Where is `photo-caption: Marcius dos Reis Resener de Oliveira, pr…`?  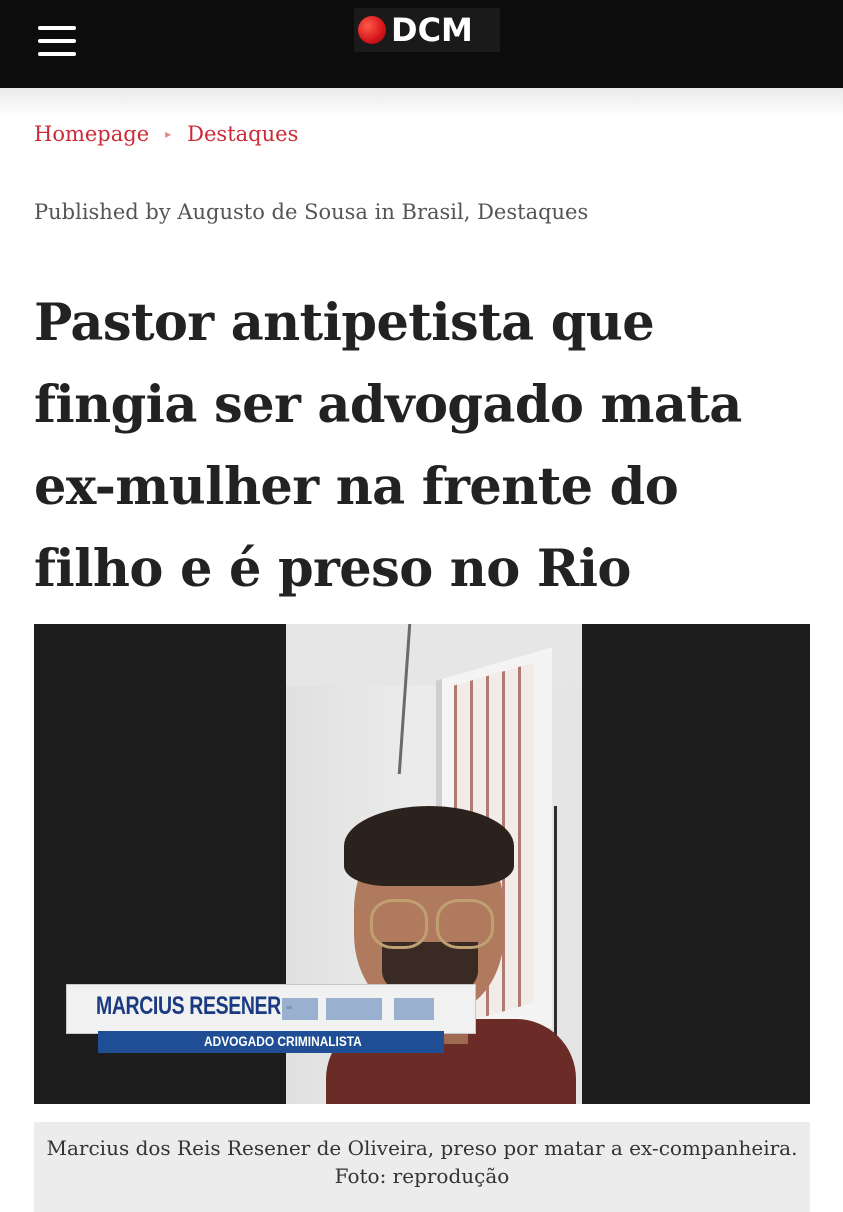
photo-caption: Marcius dos Reis Resener de Oliveira, pr… is located at coordinates (422, 1167).